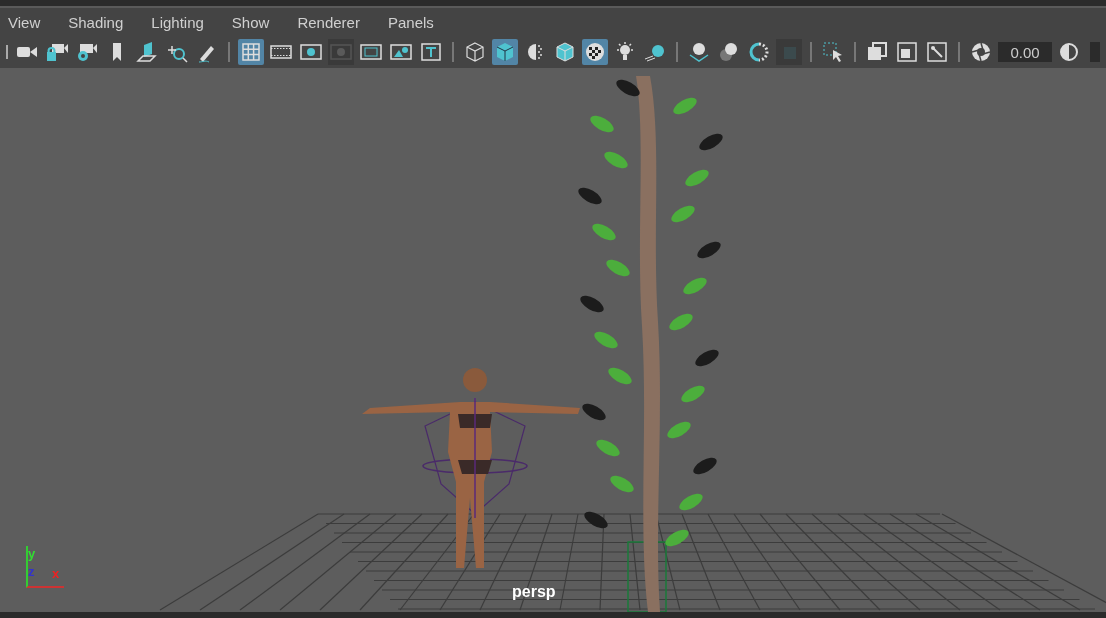 The height and width of the screenshot is (618, 1106). Describe the element at coordinates (87, 52) in the screenshot. I see `camera-gear-icon` at that location.